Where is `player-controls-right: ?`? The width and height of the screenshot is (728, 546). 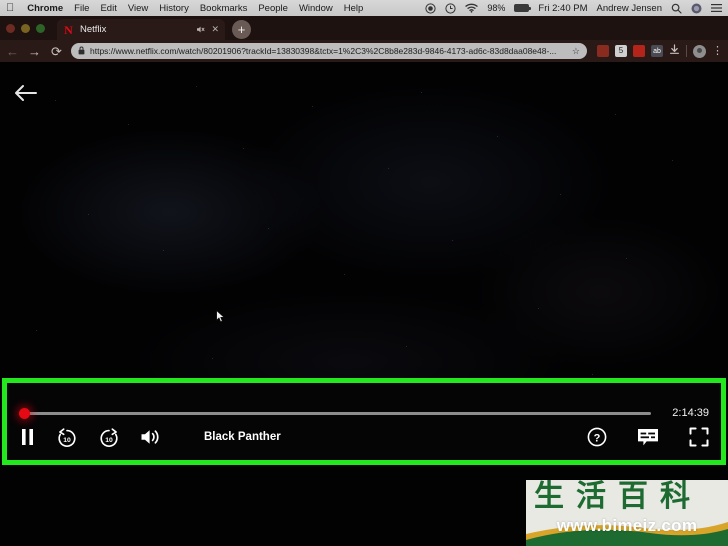 player-controls-right: ? is located at coordinates (648, 437).